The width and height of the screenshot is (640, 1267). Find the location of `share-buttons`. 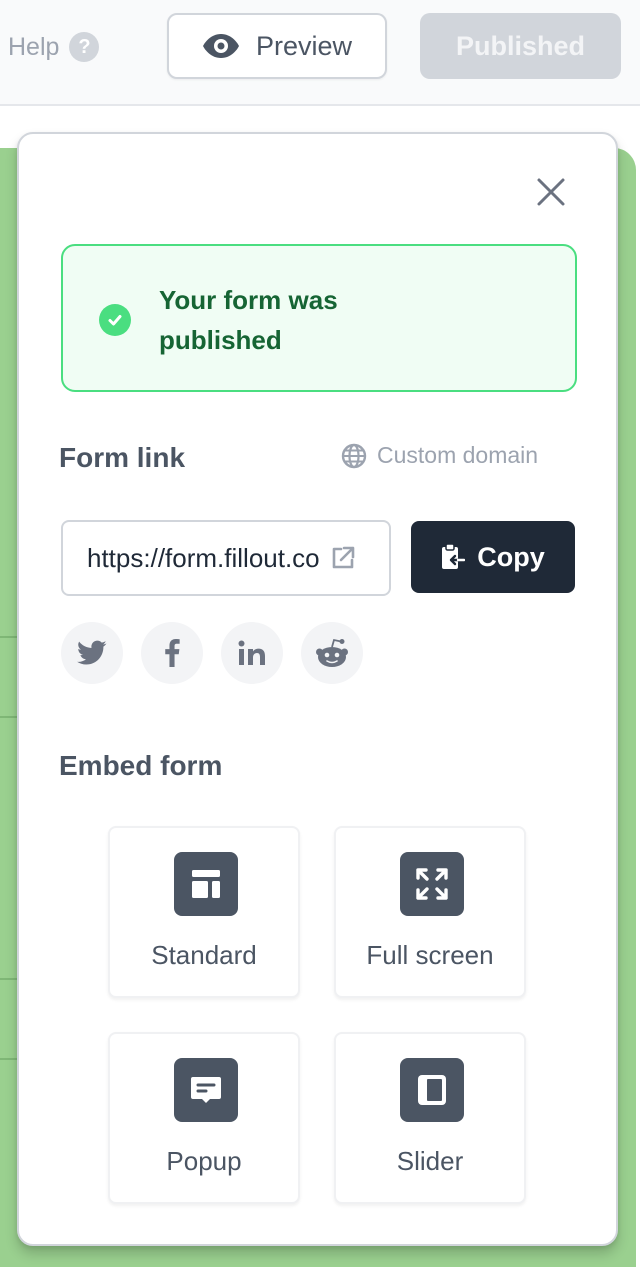

share-buttons is located at coordinates (212, 653).